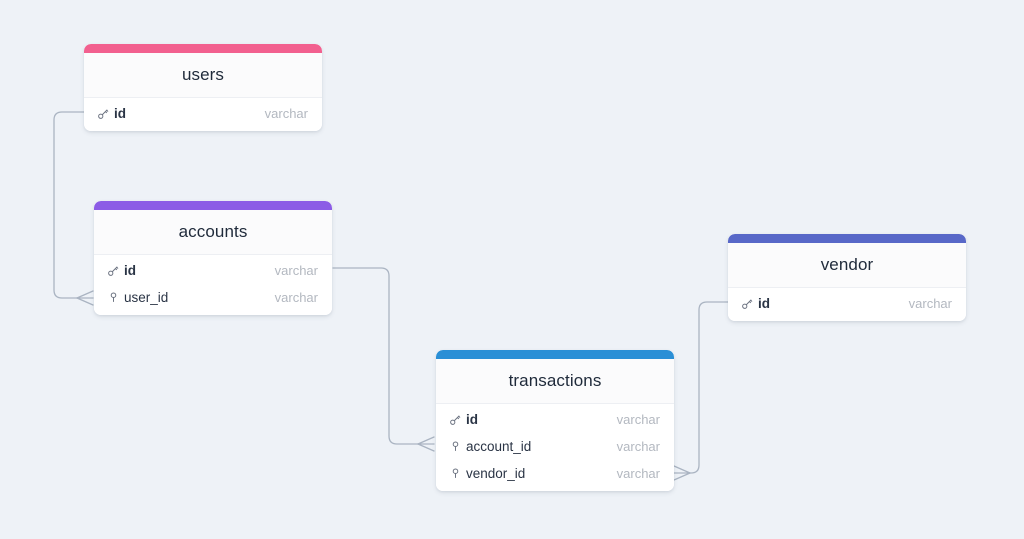 The height and width of the screenshot is (539, 1024). I want to click on table-fields-users: id varchar, so click(203, 114).